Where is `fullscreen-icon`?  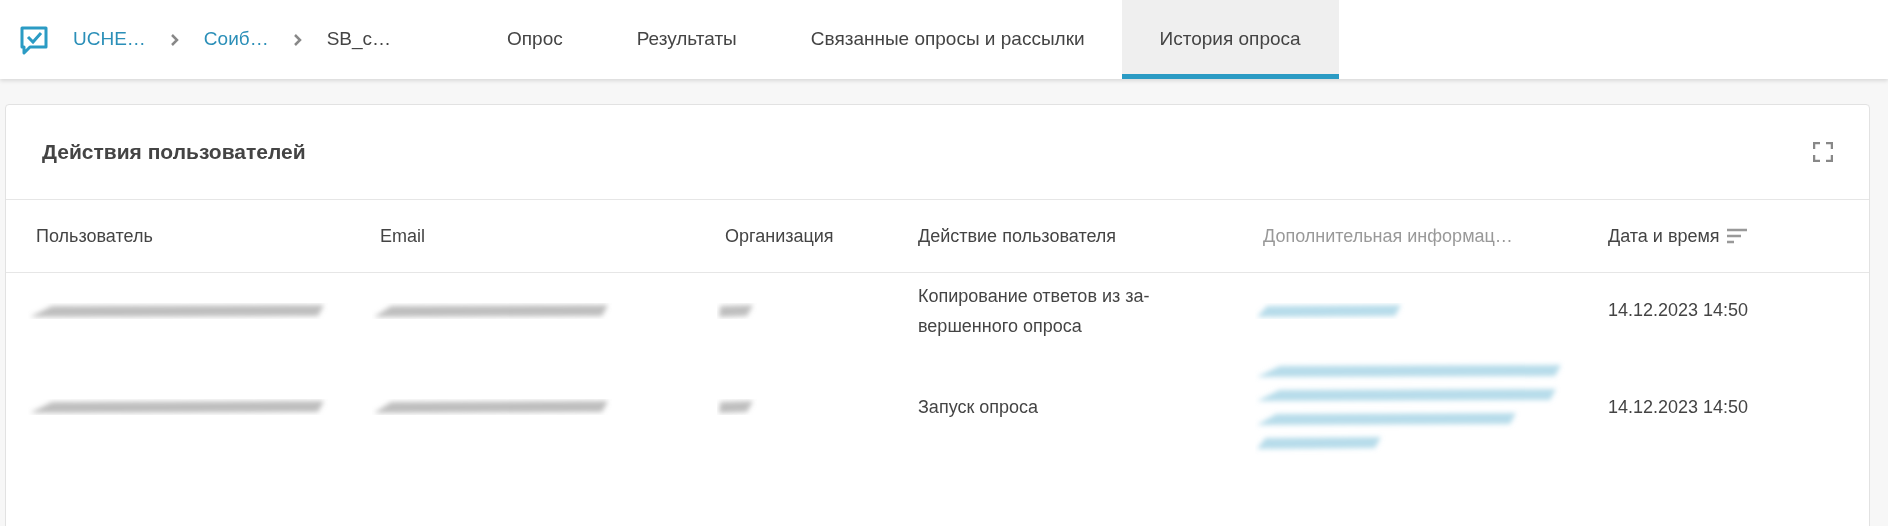 fullscreen-icon is located at coordinates (1823, 152).